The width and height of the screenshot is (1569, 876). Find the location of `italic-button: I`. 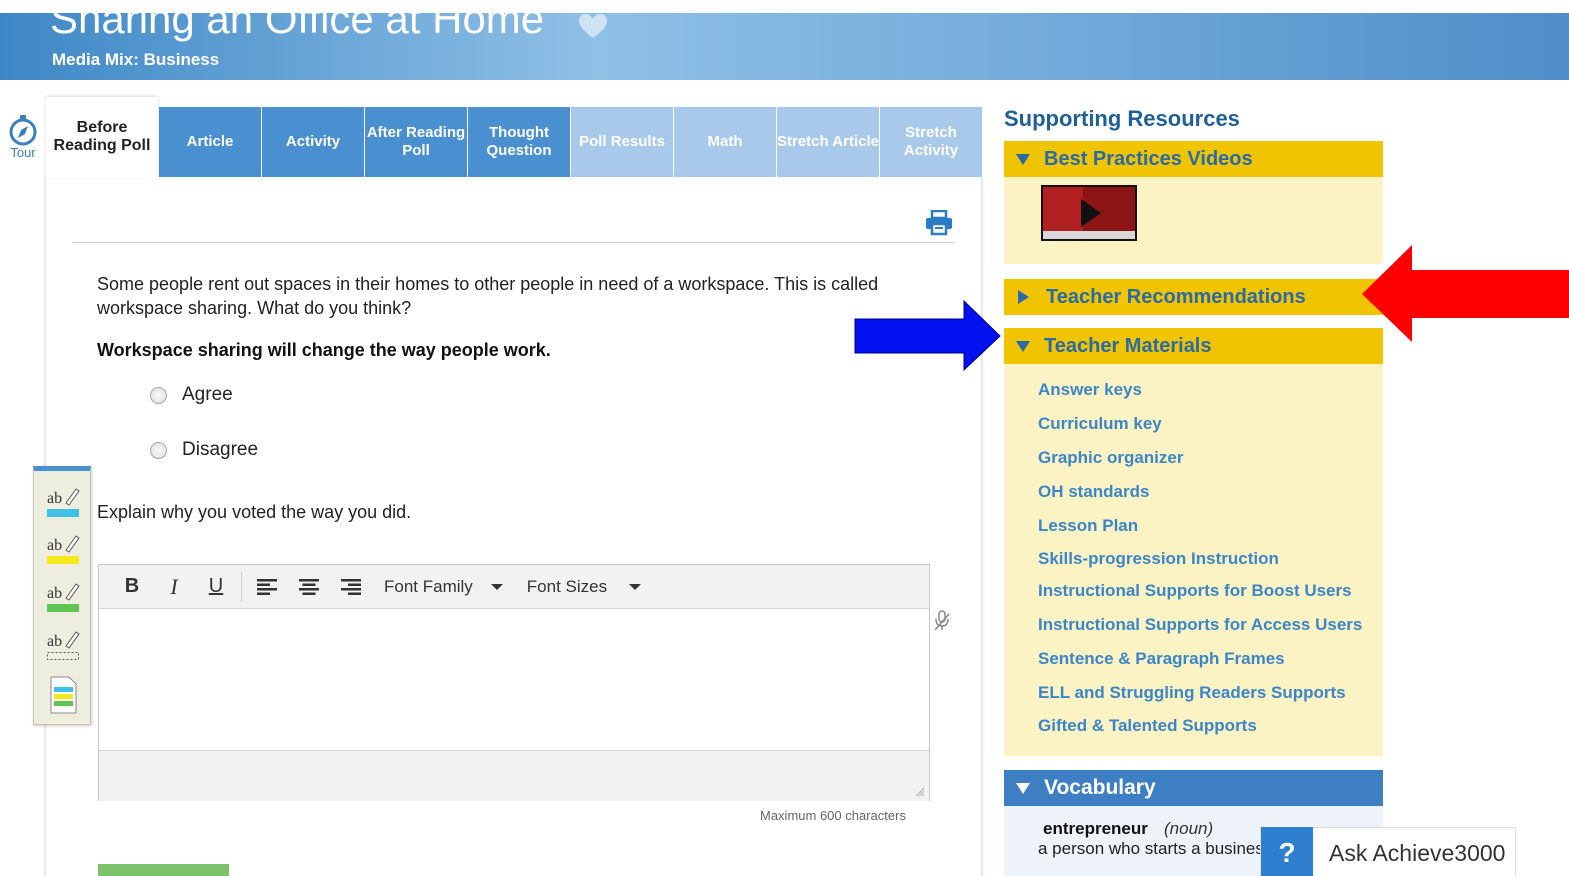

italic-button: I is located at coordinates (174, 587).